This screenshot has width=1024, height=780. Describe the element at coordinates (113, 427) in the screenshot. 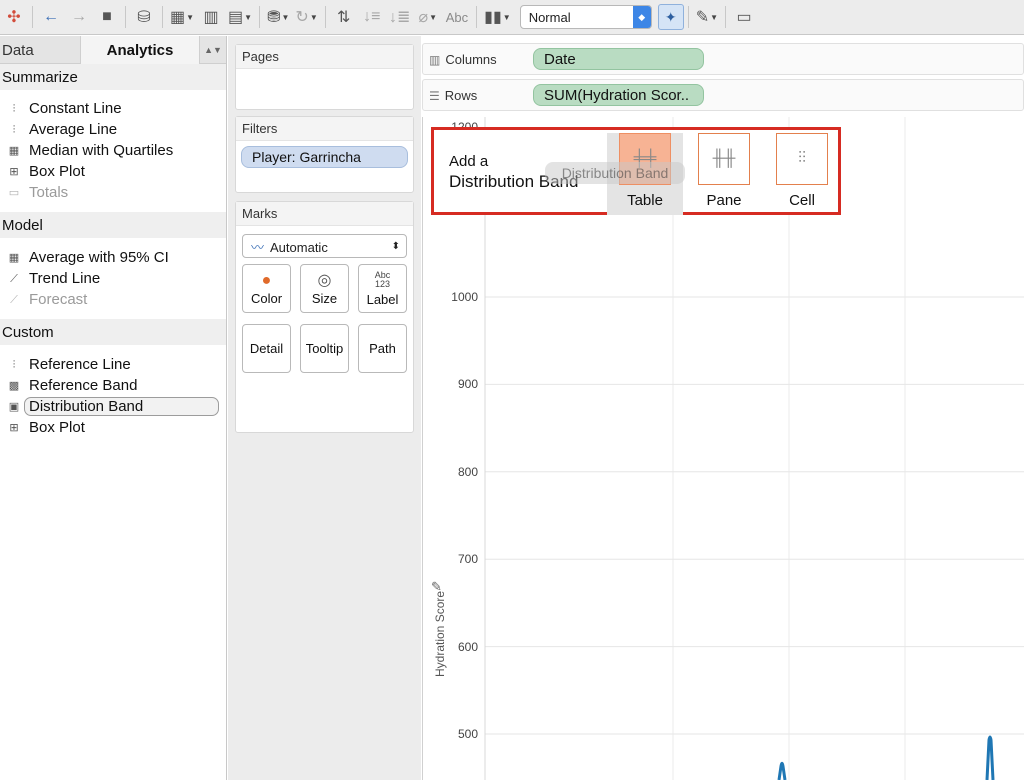

I see `analytics-item-box-plot-custom: ⊞ Box Plot` at that location.